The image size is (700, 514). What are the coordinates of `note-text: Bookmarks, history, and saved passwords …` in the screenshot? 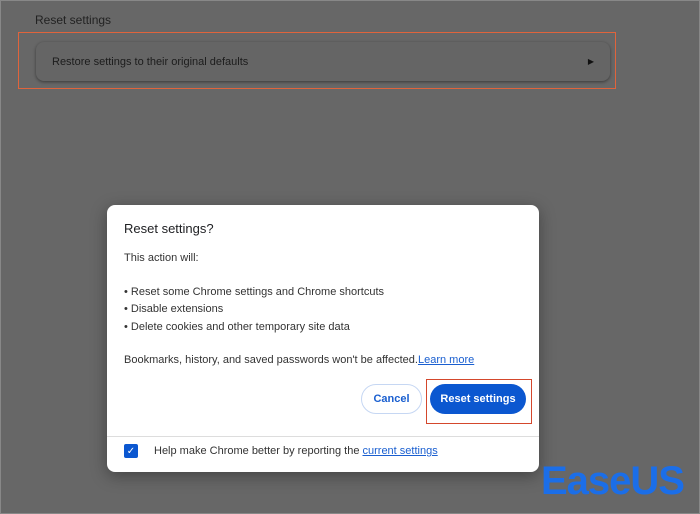 It's located at (271, 360).